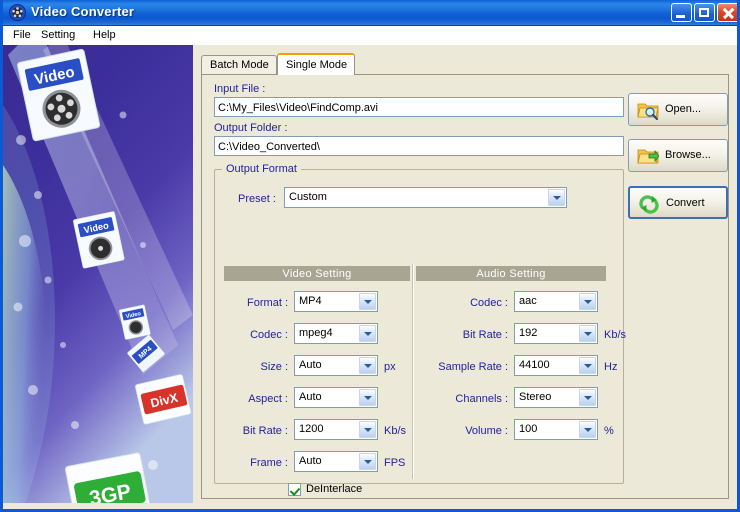  Describe the element at coordinates (311, 429) in the screenshot. I see `video-bitrate-value: 1200` at that location.